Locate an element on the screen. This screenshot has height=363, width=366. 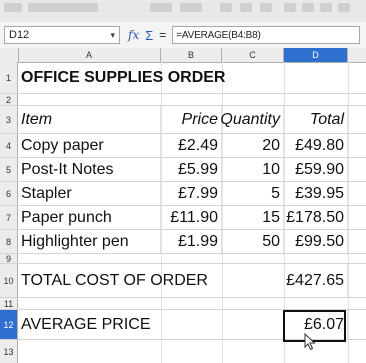
table-row: 1 OFFICE SUPPLIES ORDER is located at coordinates (183, 78).